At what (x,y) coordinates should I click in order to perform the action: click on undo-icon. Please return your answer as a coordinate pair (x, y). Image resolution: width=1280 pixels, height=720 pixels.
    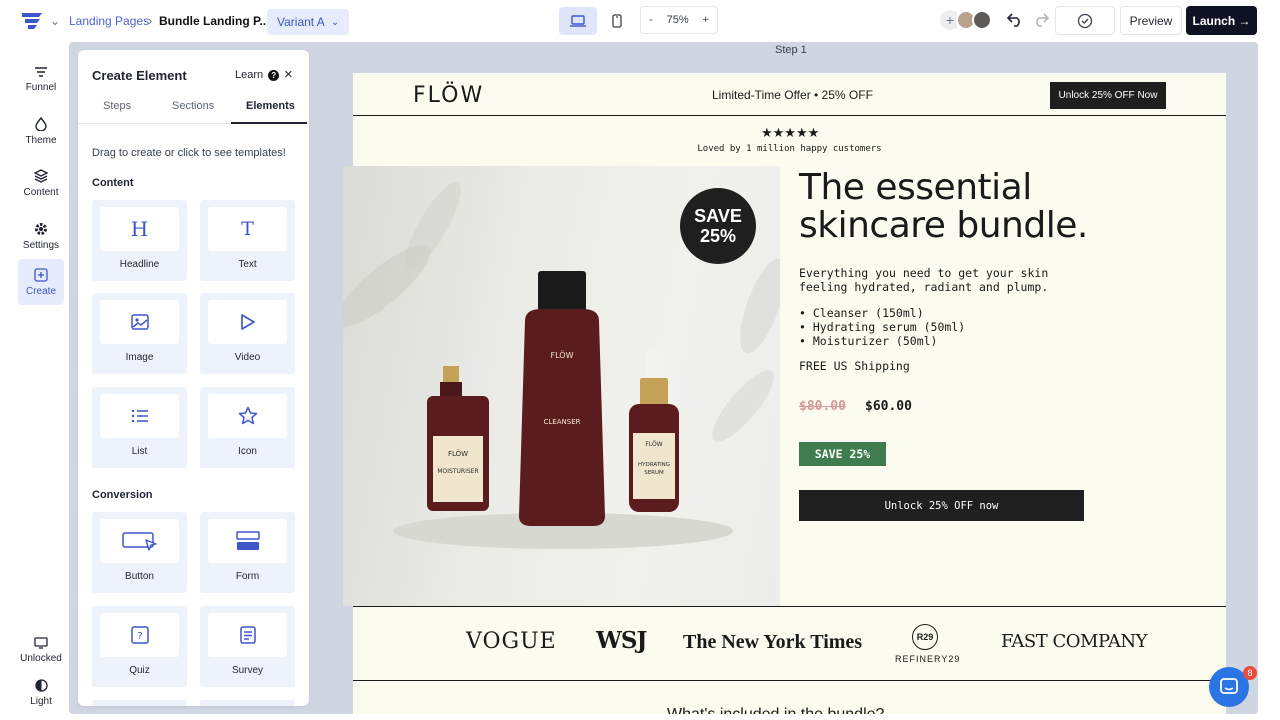
    Looking at the image, I should click on (1015, 19).